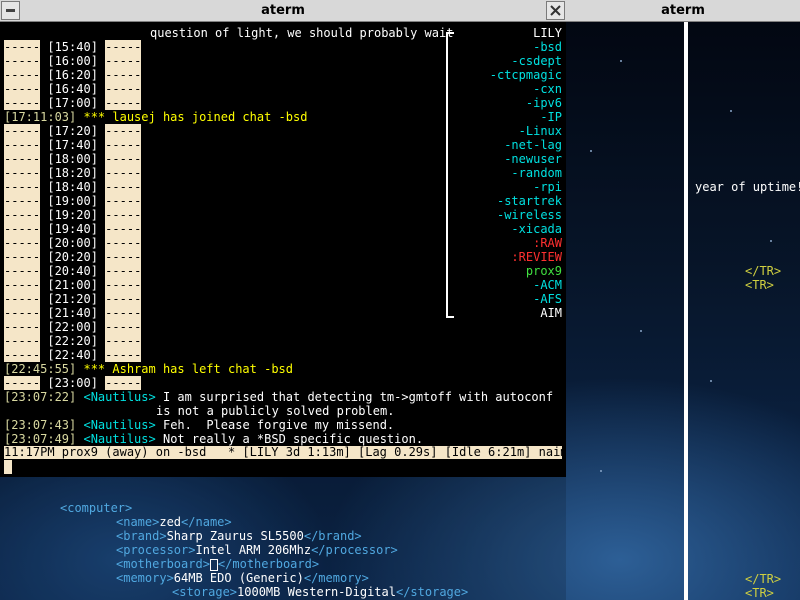 Image resolution: width=800 pixels, height=600 pixels. I want to click on idle-stamp-line: ----- [15:40] -----, so click(73, 47).